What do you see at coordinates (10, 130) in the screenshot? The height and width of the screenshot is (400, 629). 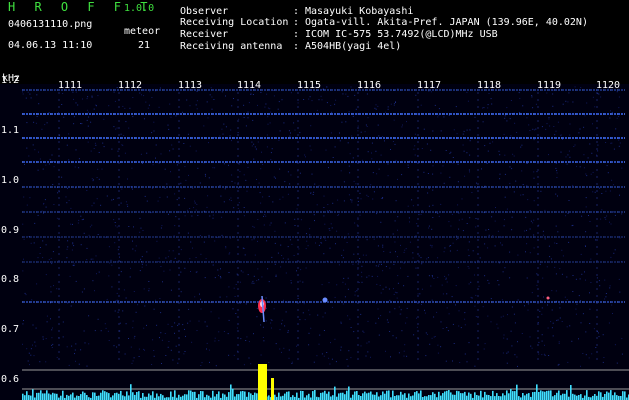 I see `freq-tick: 1.1` at bounding box center [10, 130].